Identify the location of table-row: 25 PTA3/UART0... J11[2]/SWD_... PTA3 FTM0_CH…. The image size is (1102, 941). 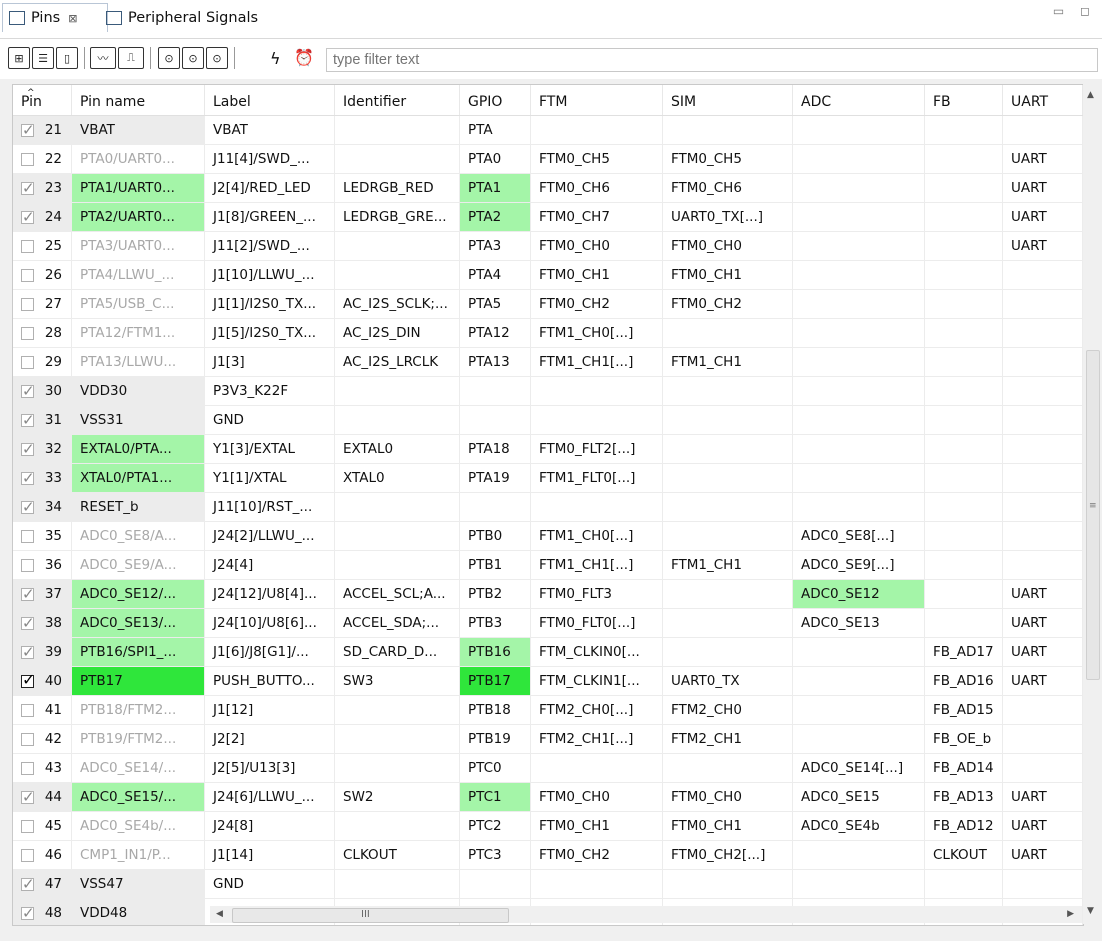
(548, 246).